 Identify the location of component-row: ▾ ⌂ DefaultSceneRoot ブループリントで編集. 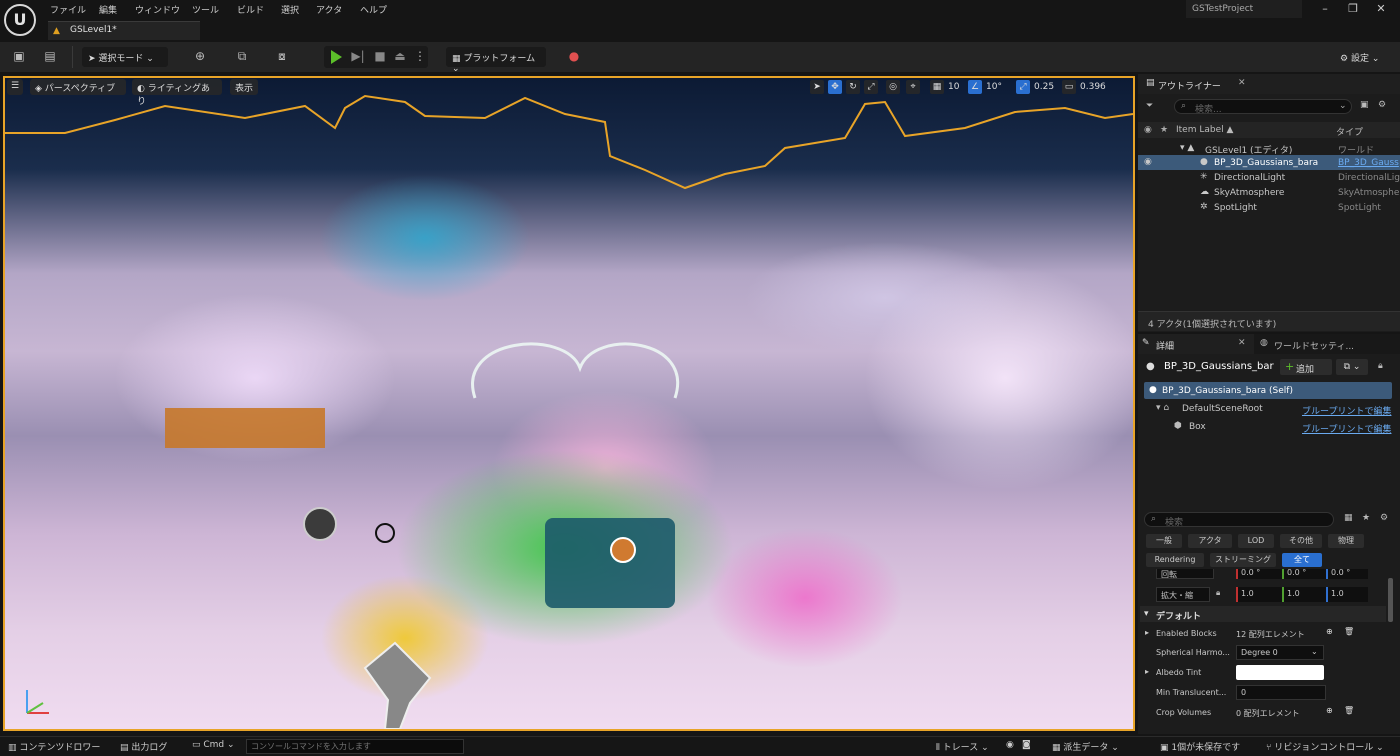
(1268, 409).